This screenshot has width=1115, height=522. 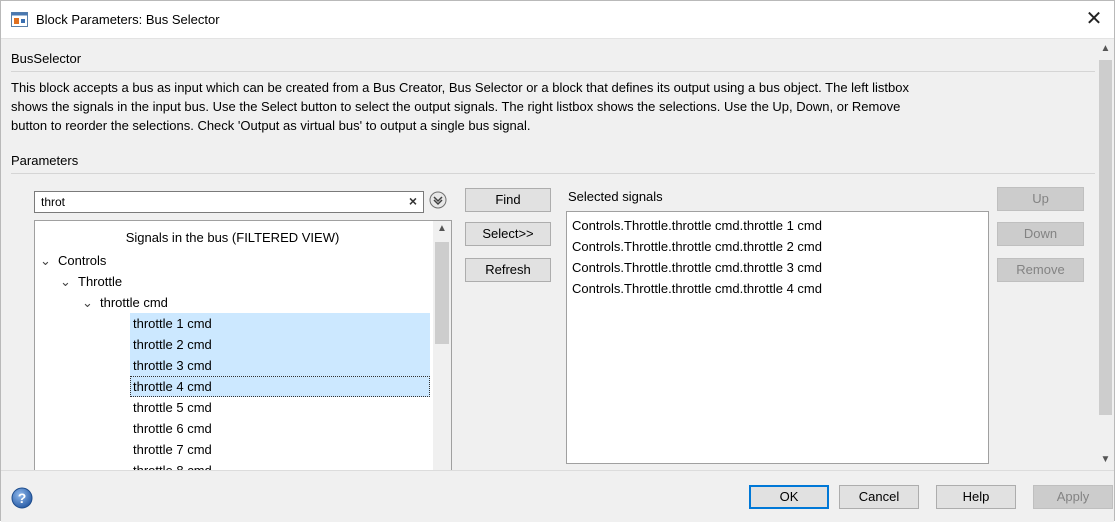 I want to click on parameters-heading: Parameters, so click(x=45, y=160).